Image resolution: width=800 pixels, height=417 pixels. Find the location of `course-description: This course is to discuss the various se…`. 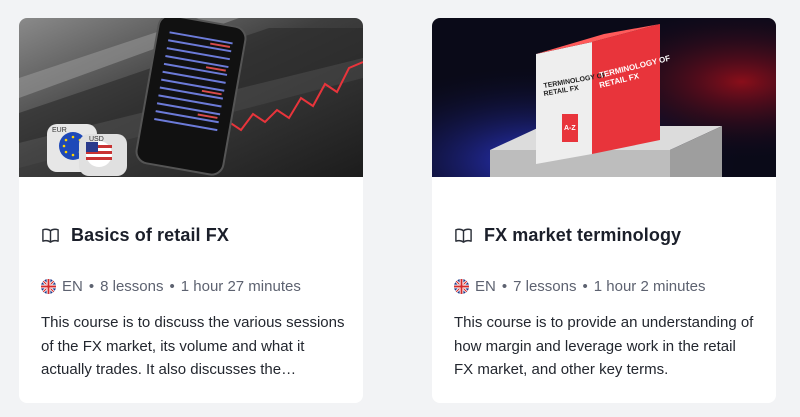

course-description: This course is to discuss the various se… is located at coordinates (193, 346).